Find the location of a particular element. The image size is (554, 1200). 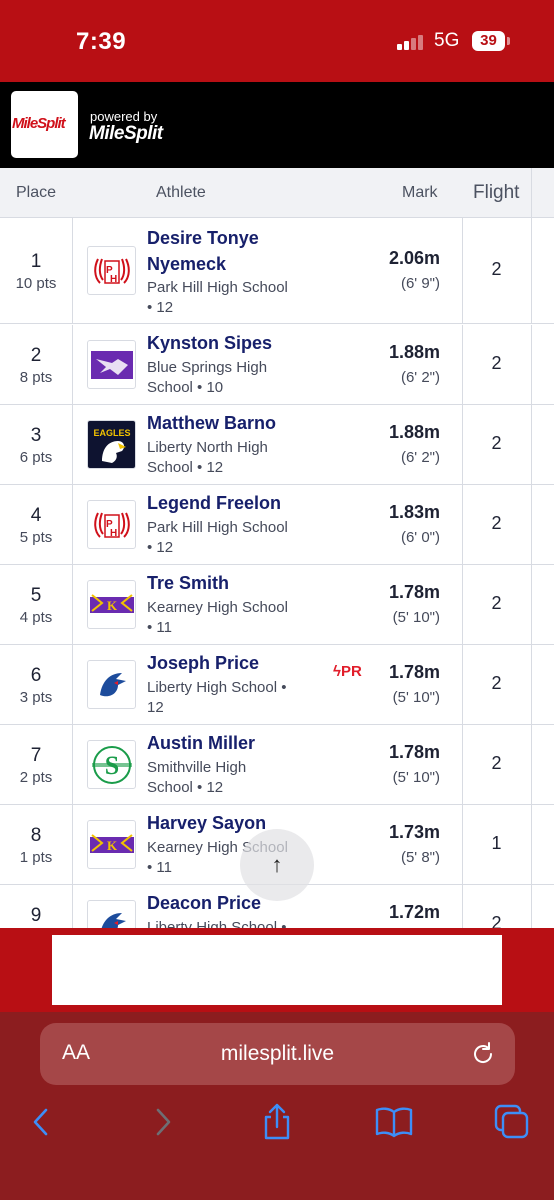

reload-icon is located at coordinates (483, 1054).